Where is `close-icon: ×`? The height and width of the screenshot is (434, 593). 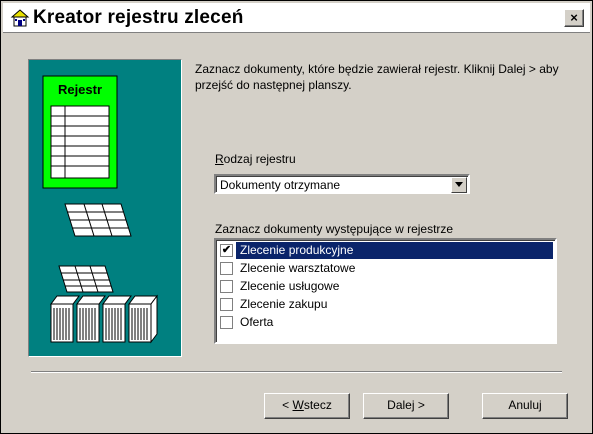
close-icon: × is located at coordinates (574, 17).